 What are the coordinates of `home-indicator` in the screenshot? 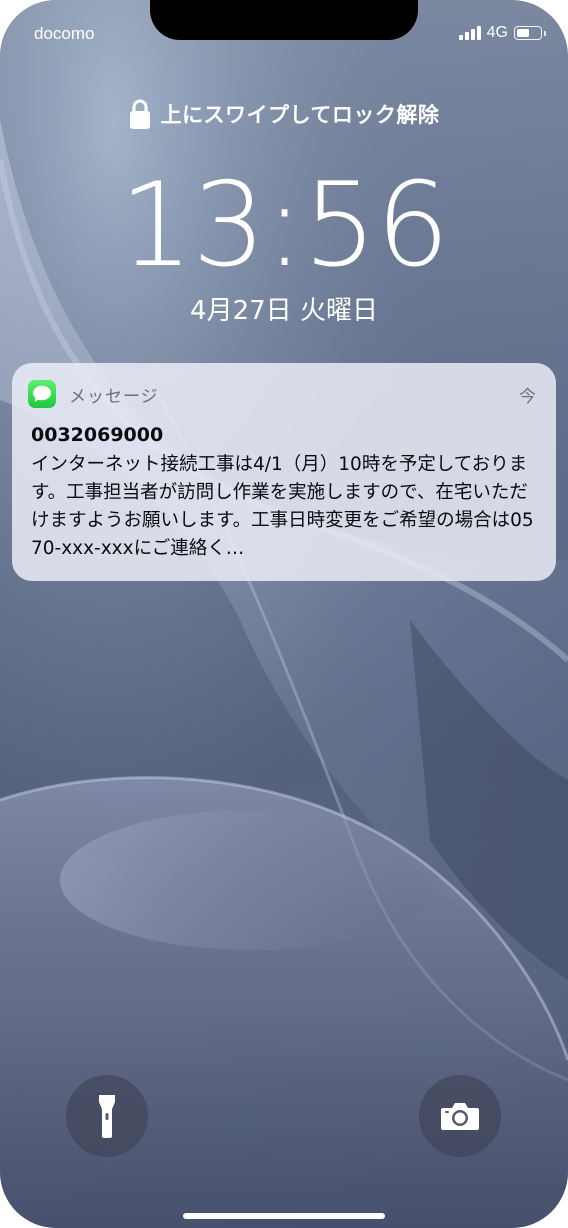 It's located at (284, 1216).